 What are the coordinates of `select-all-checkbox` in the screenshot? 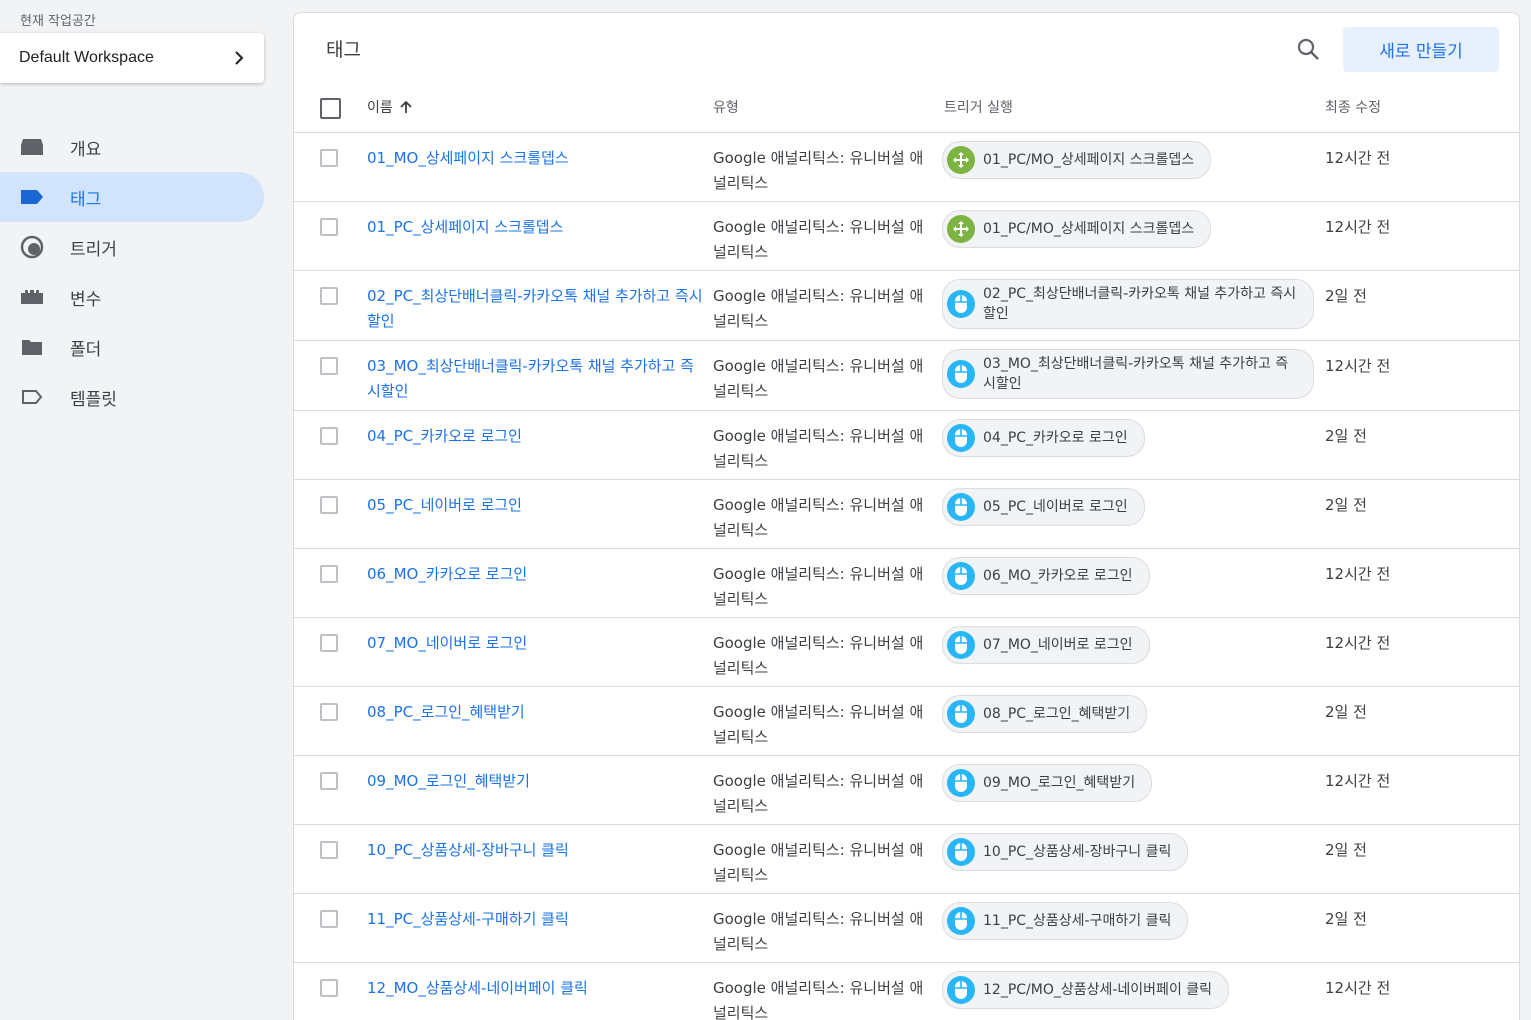 It's located at (330, 108).